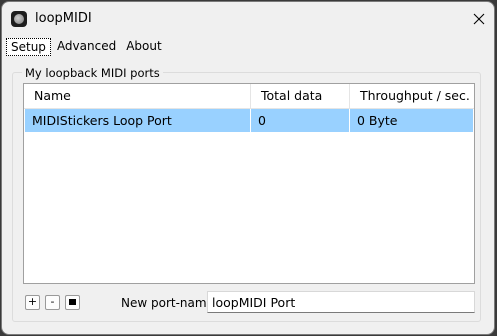 The height and width of the screenshot is (336, 497). I want to click on tab-advanced: Advanced, so click(86, 47).